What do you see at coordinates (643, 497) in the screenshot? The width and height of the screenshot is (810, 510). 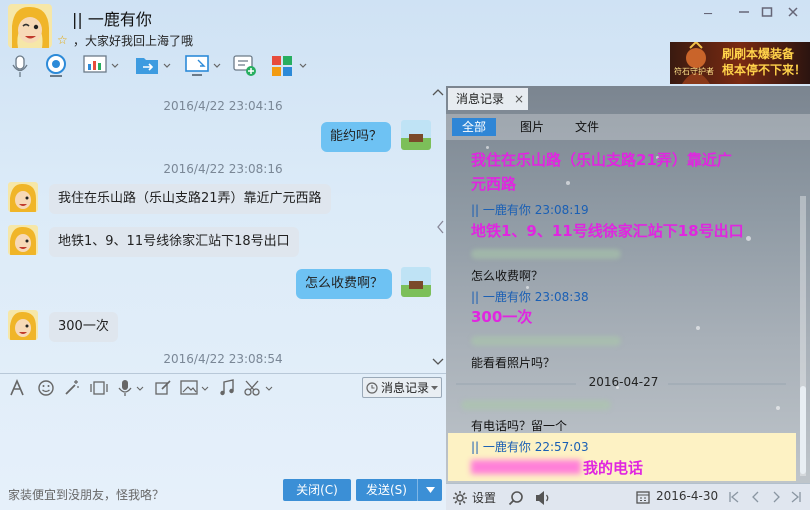 I see `calendar-icon` at bounding box center [643, 497].